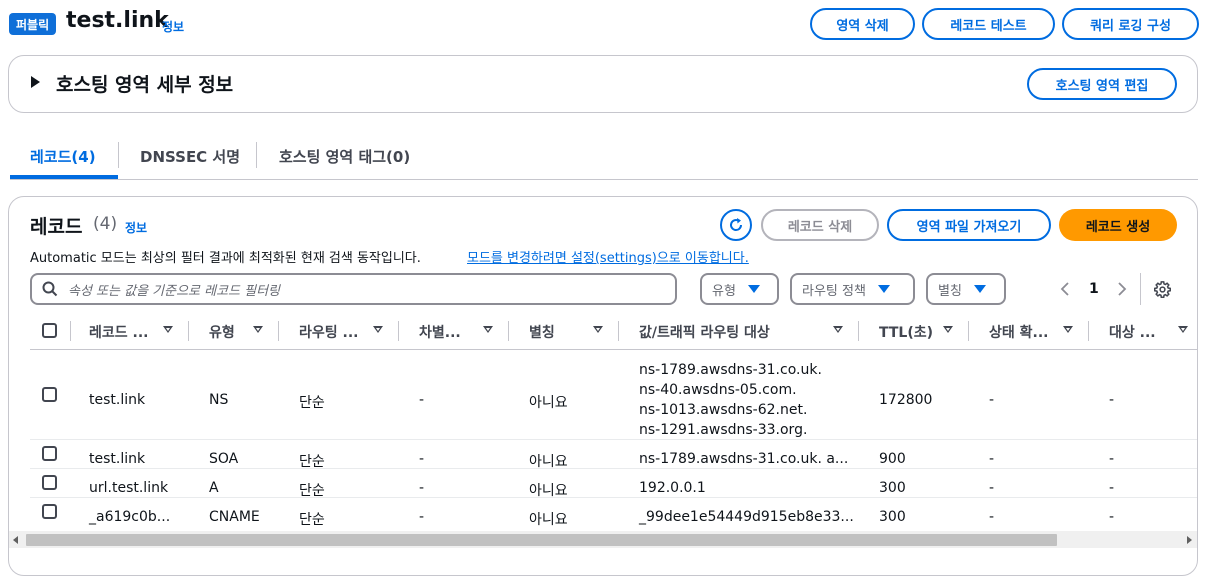 This screenshot has width=1211, height=576. I want to click on record-ttl: 900, so click(892, 459).